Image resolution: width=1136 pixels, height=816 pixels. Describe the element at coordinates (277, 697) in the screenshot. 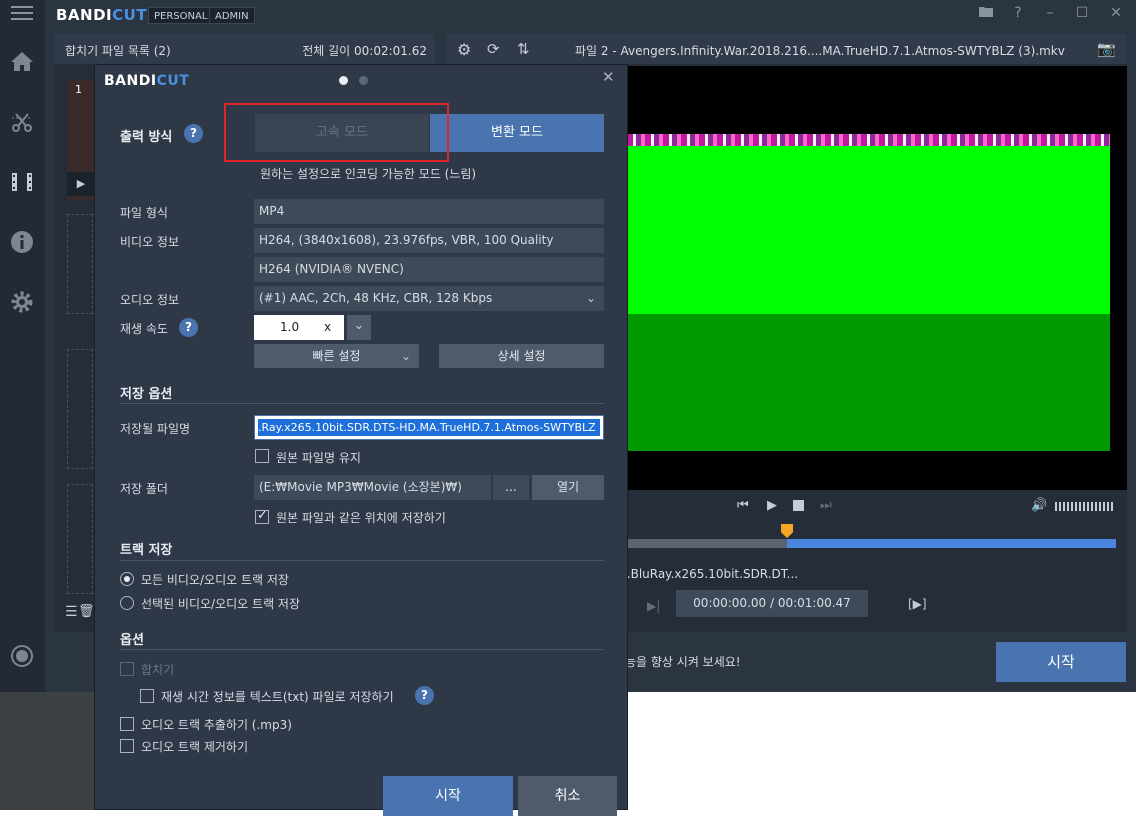

I see `save-time-info-label: 재생 시간 정보를 텍스트(txt) 파일로 저장하기` at that location.